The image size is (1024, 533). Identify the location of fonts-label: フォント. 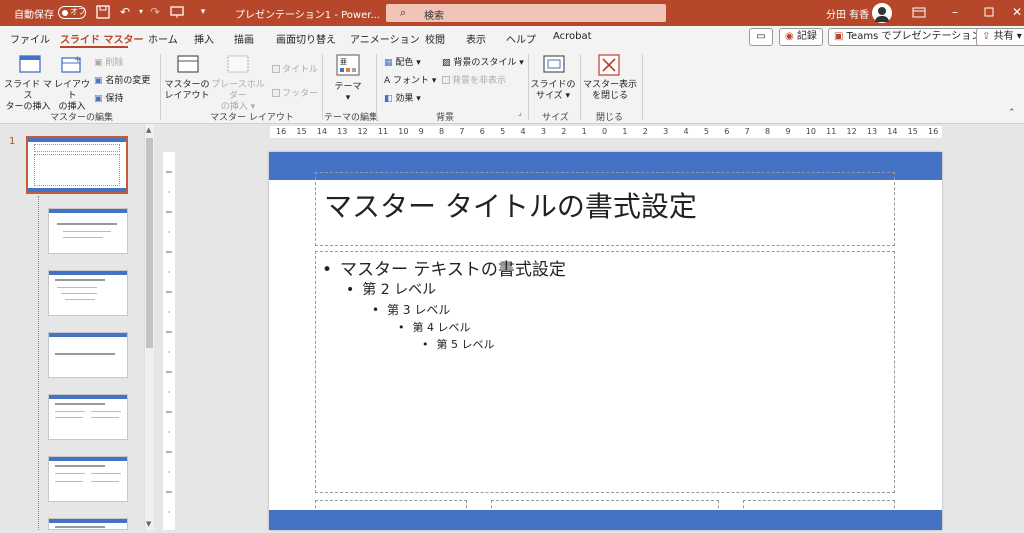
(411, 81).